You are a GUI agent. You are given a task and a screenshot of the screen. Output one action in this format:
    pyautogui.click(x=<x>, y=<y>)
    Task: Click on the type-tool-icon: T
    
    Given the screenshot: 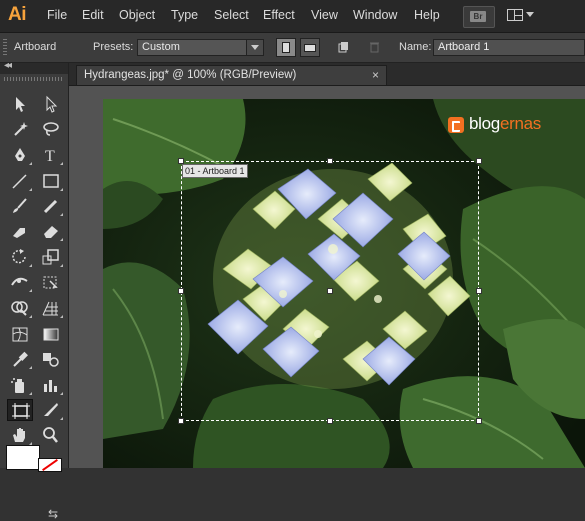 What is the action you would take?
    pyautogui.click(x=51, y=155)
    